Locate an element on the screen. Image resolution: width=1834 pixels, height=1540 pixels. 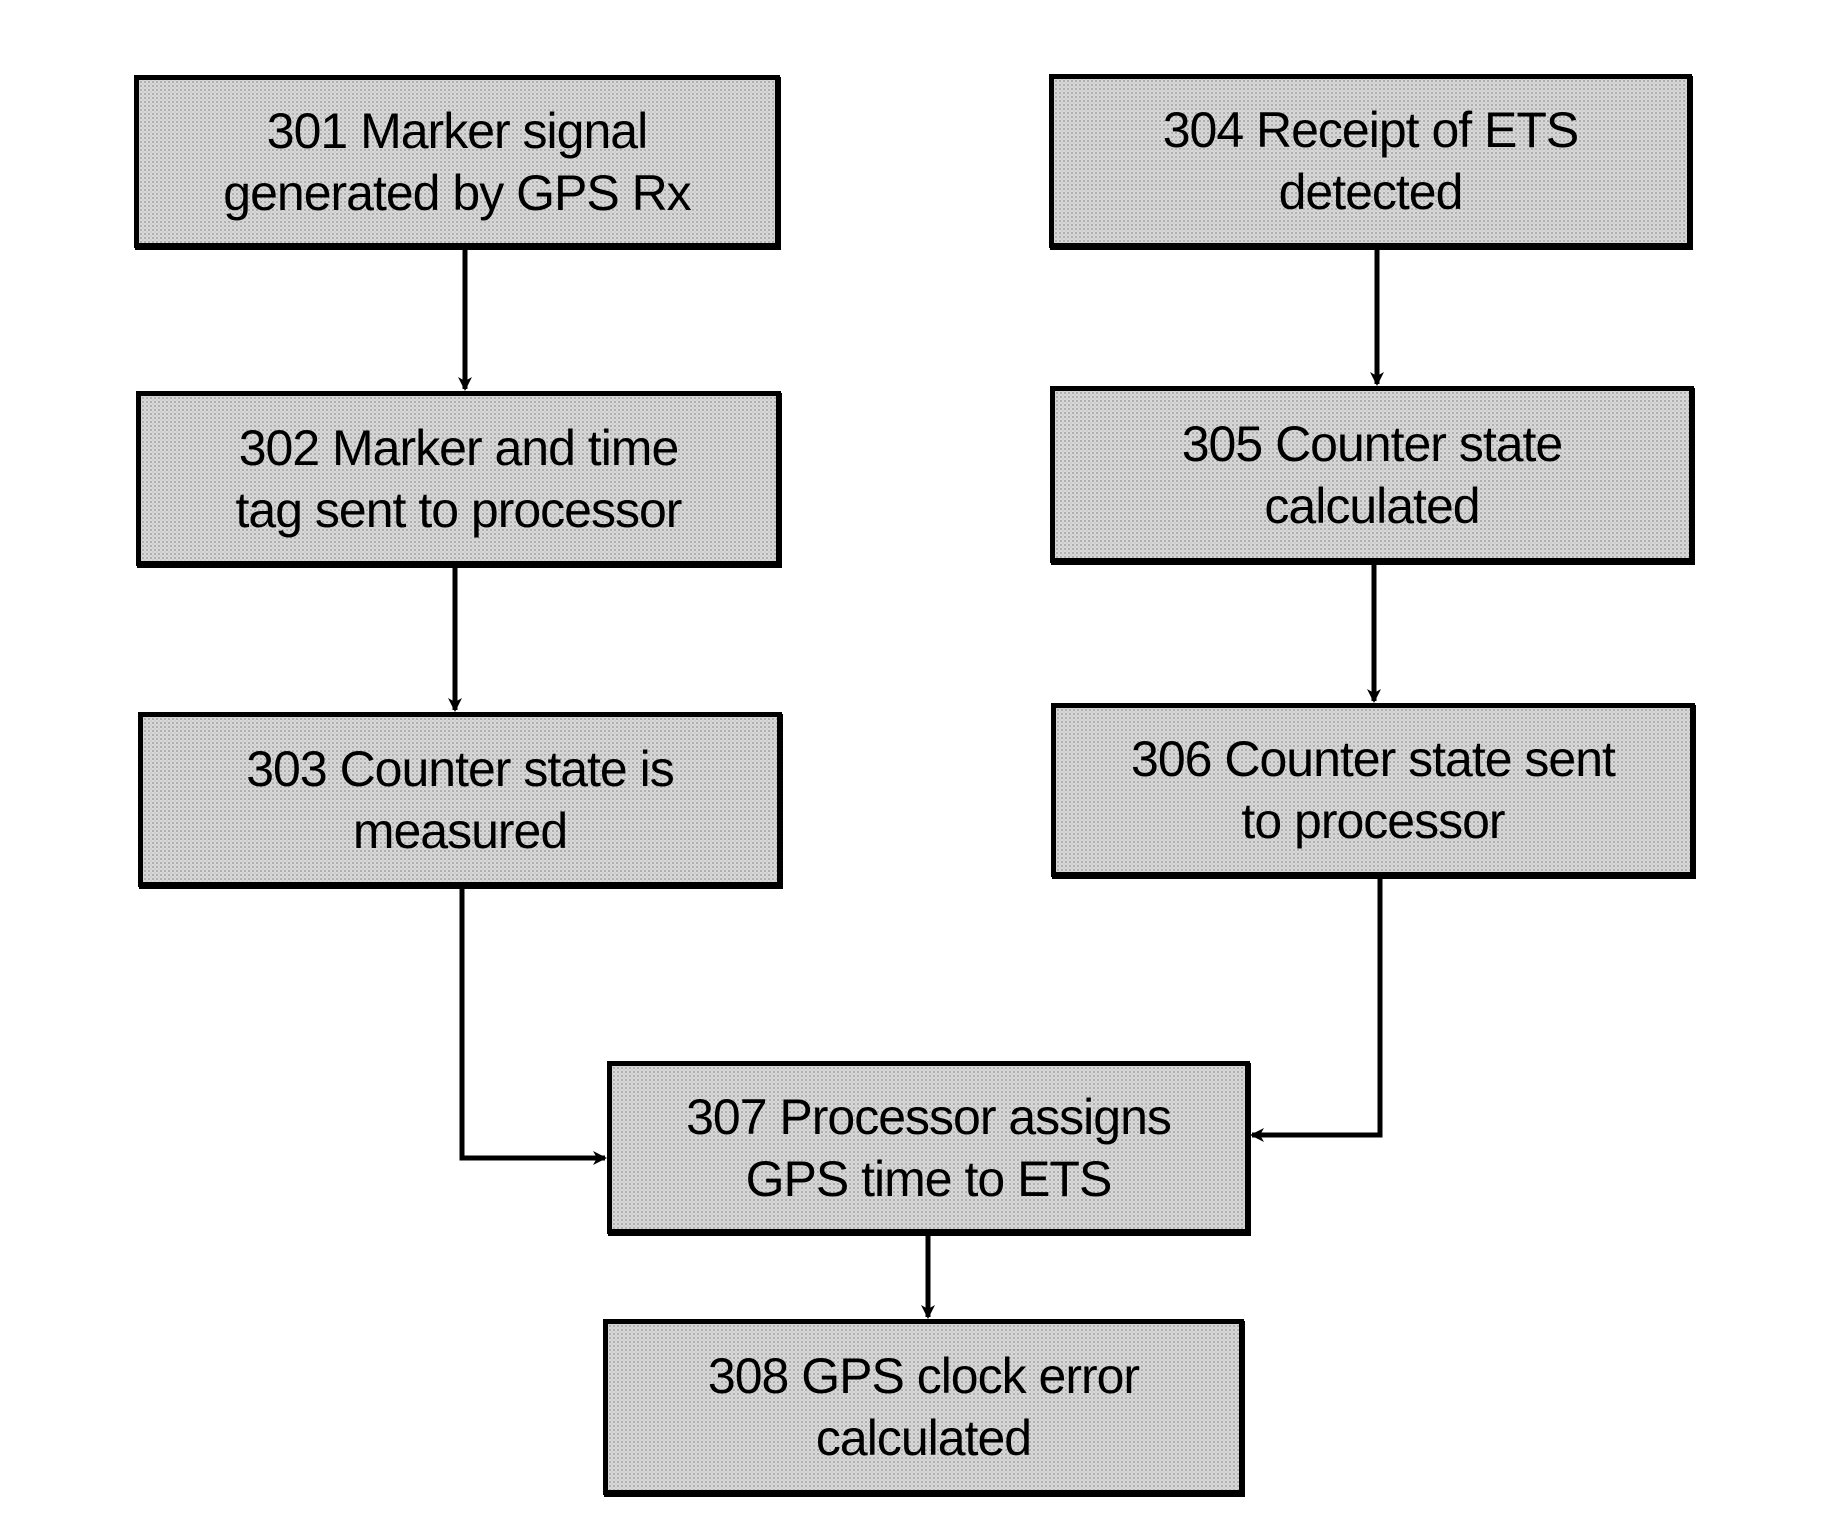
box-label-304: 304 Receipt of ETS detected is located at coordinates (1371, 161).